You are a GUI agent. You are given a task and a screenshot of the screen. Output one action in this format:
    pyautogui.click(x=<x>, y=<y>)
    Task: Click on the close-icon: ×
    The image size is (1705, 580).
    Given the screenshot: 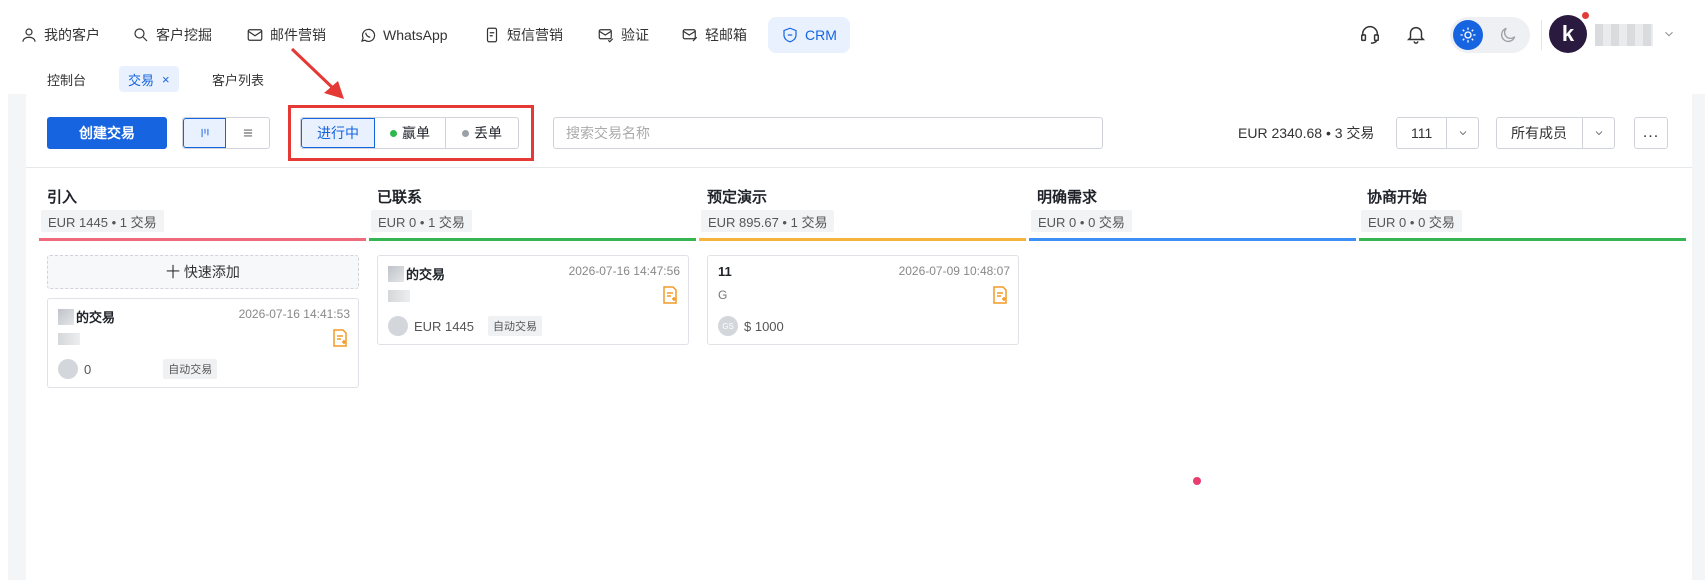 What is the action you would take?
    pyautogui.click(x=166, y=79)
    